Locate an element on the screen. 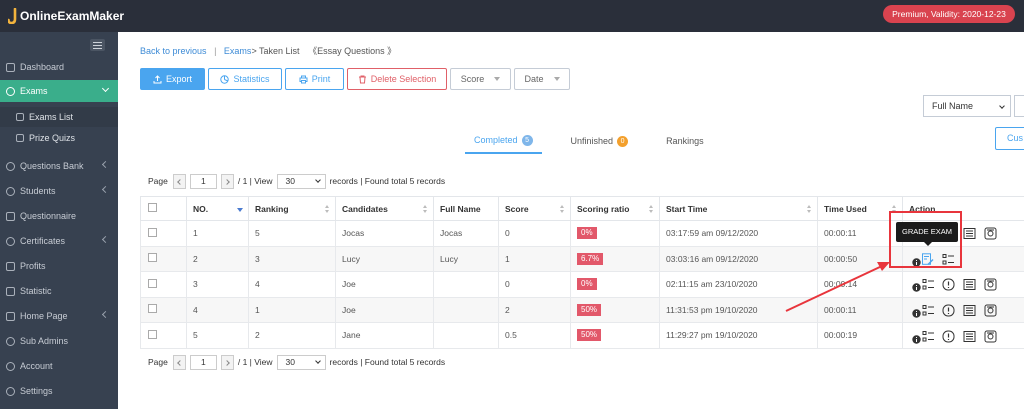 This screenshot has width=1024, height=409. sidebar-item-settings: Settings is located at coordinates (59, 391).